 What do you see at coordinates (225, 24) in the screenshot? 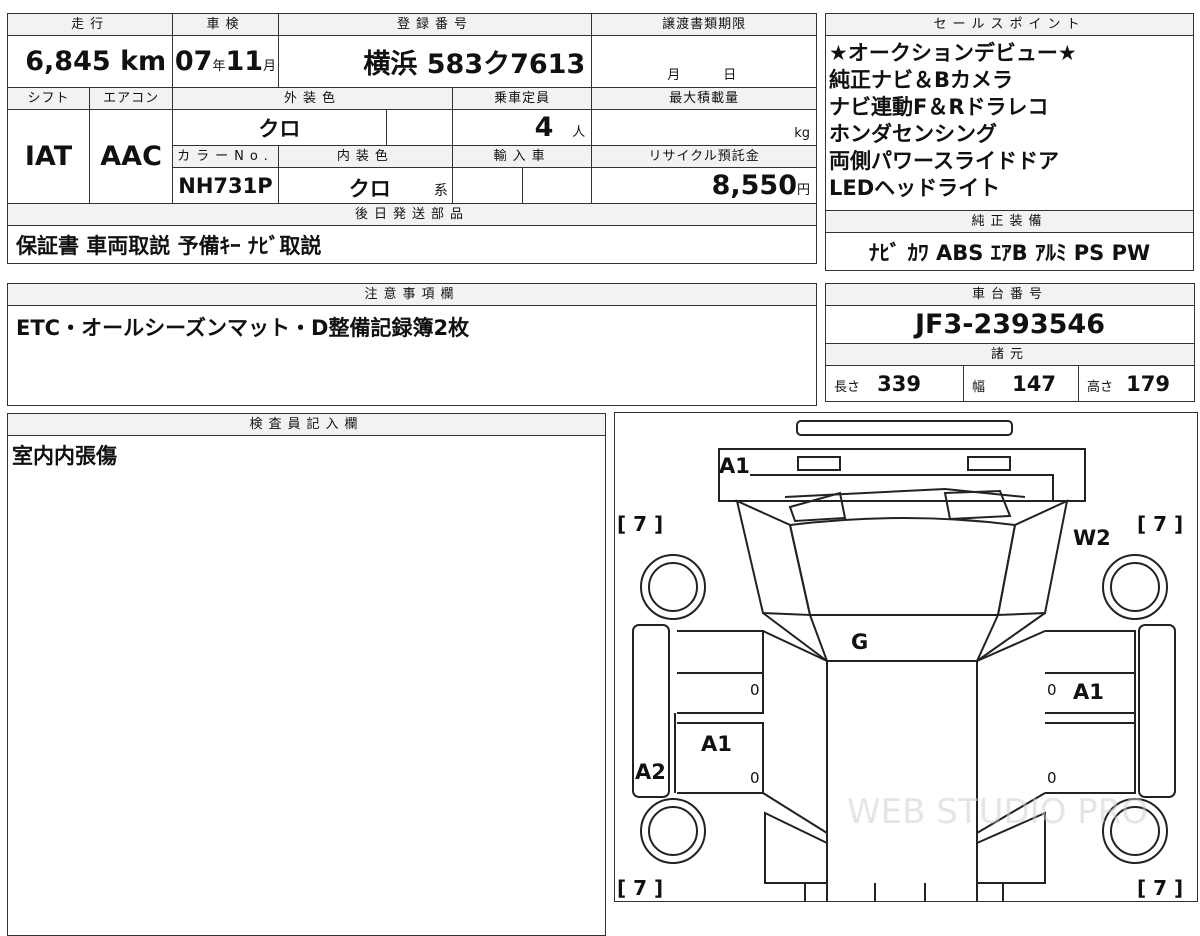
I see `inspection-header: 車検` at bounding box center [225, 24].